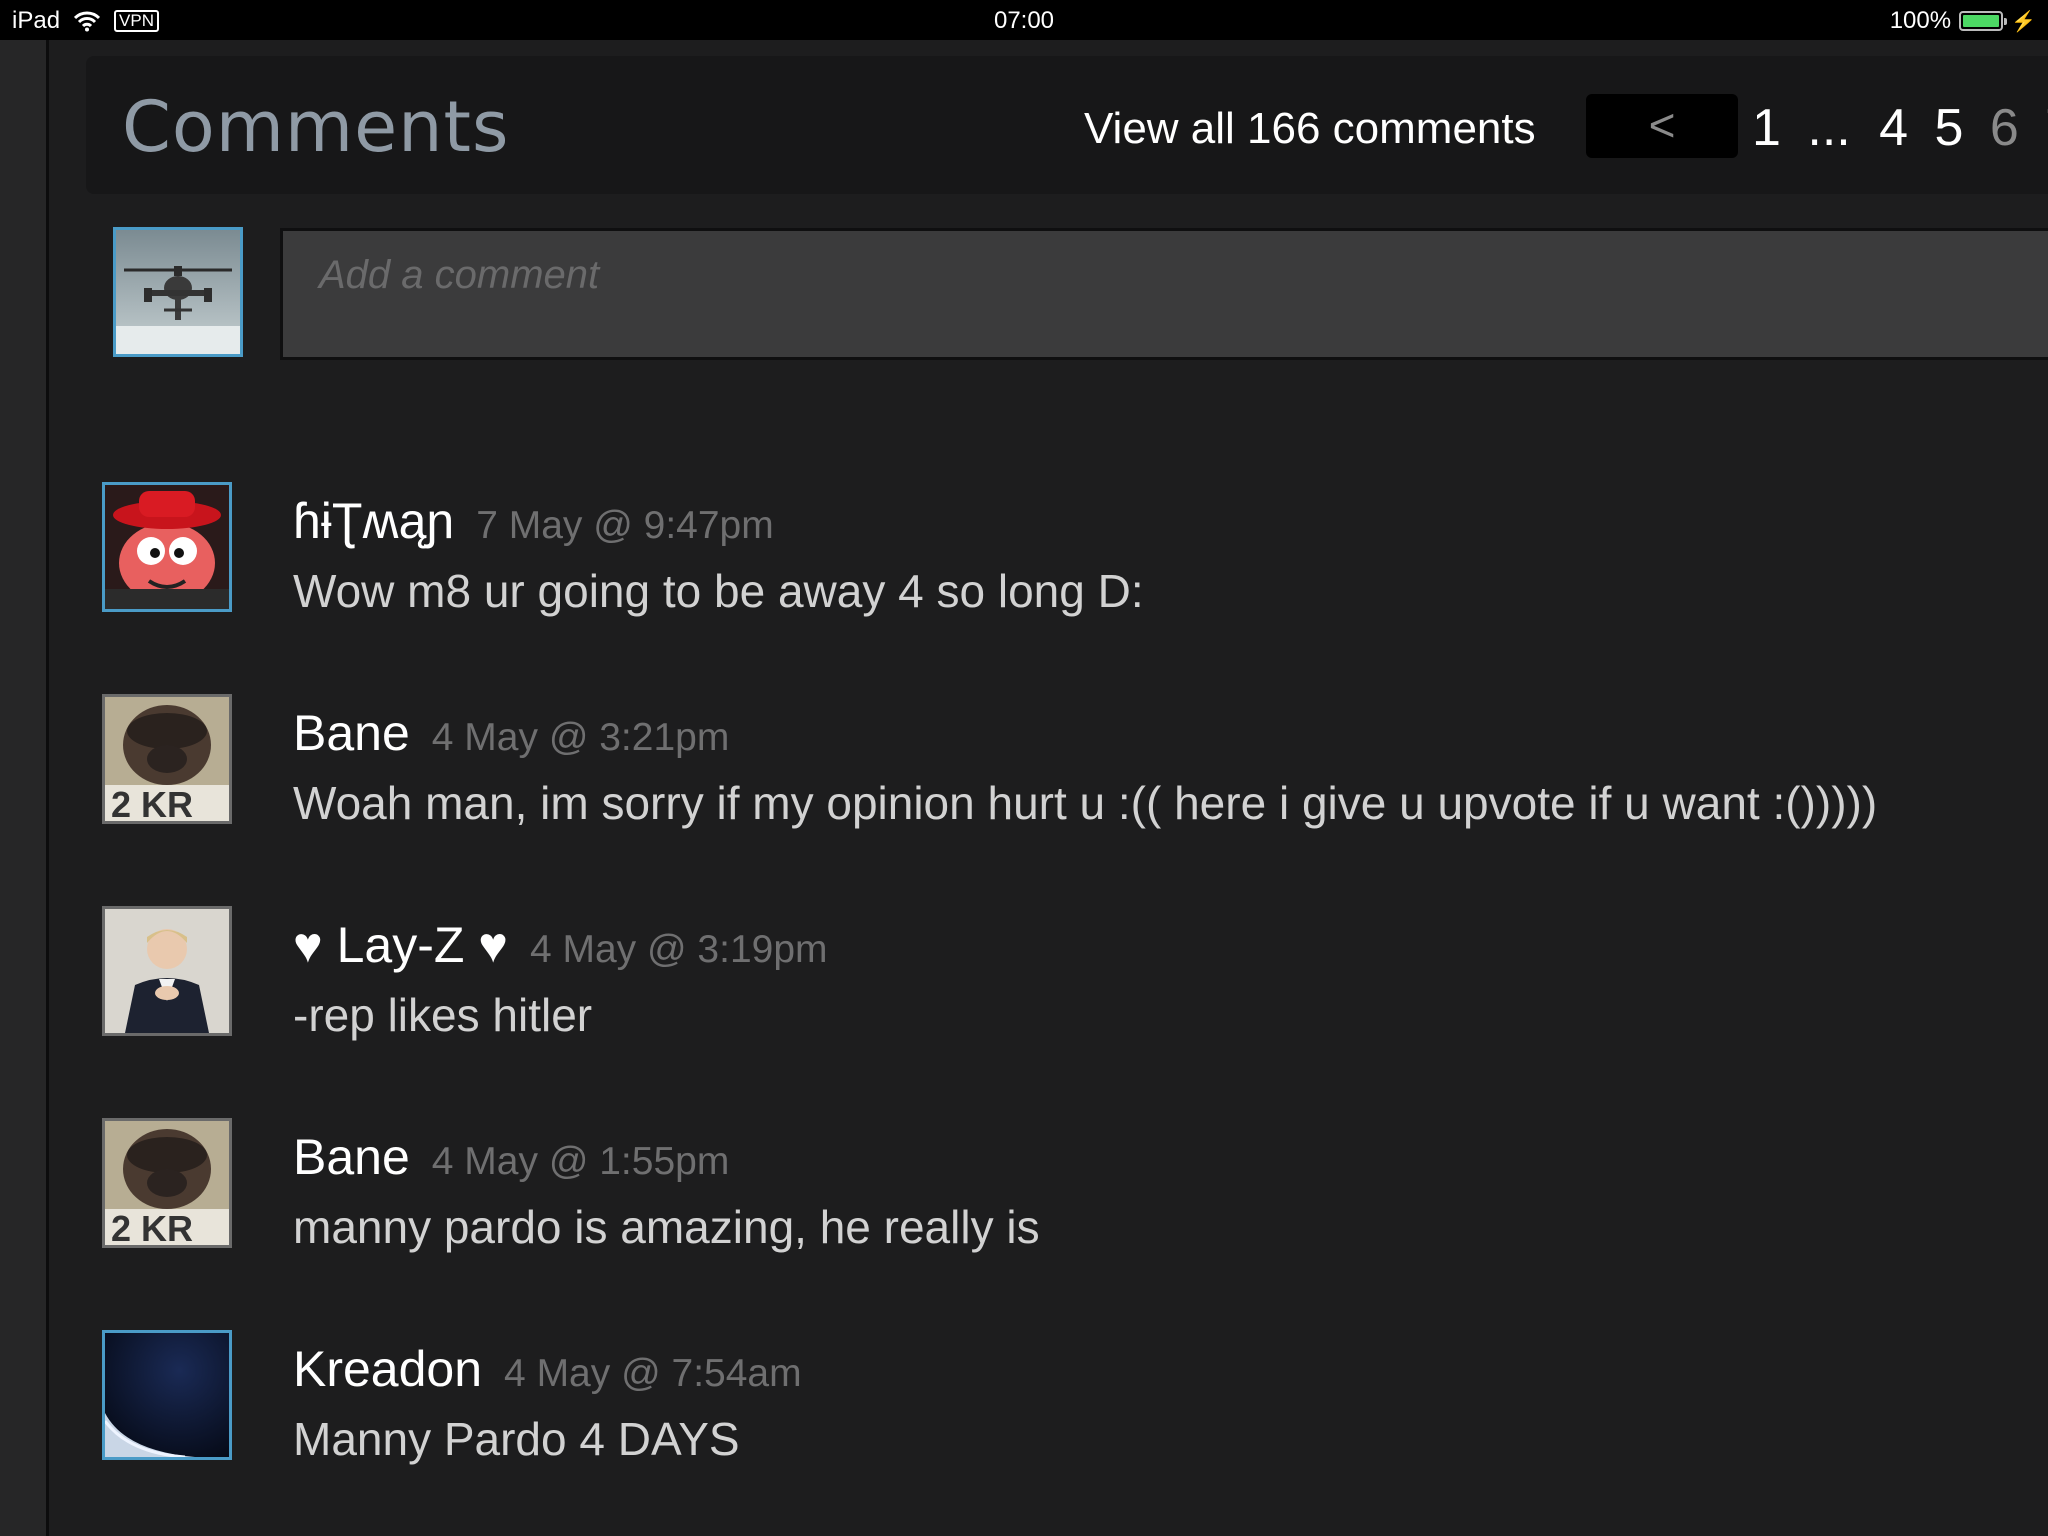 The width and height of the screenshot is (2048, 1536). What do you see at coordinates (678, 949) in the screenshot?
I see `comment-timestamp: 4 May @ 3:19pm` at bounding box center [678, 949].